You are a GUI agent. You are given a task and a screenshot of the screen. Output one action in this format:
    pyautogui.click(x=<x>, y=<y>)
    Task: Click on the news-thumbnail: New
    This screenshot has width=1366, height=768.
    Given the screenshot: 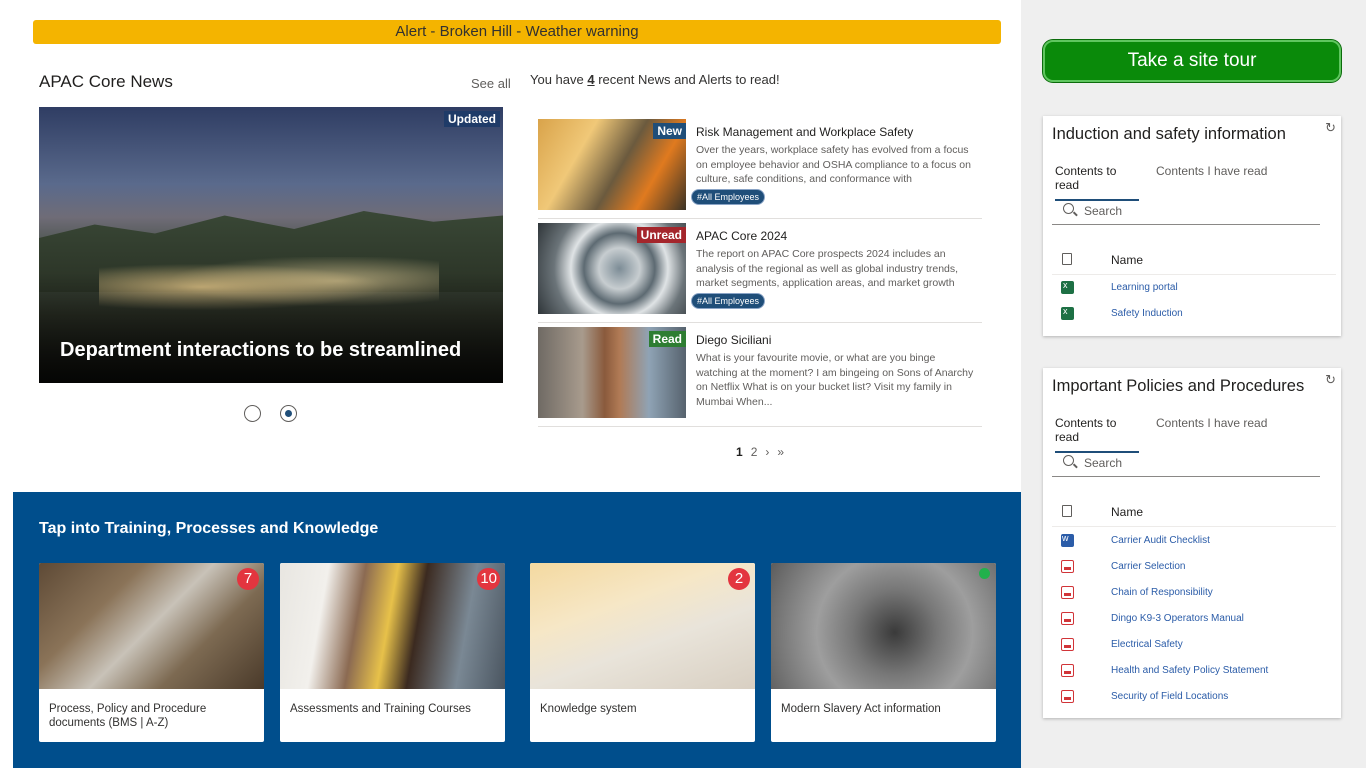 What is the action you would take?
    pyautogui.click(x=612, y=164)
    